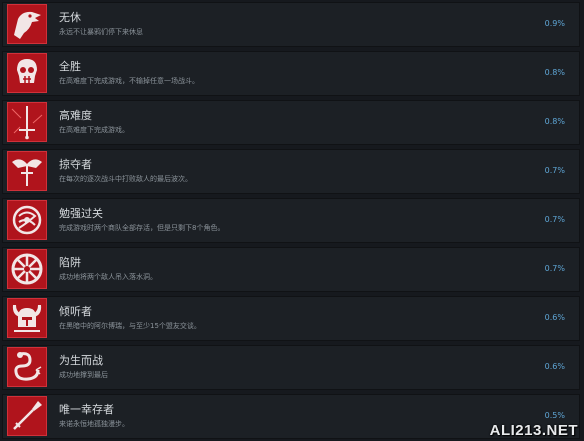  What do you see at coordinates (554, 415) in the screenshot?
I see `achievement-unlock-rate: 0.5%` at bounding box center [554, 415].